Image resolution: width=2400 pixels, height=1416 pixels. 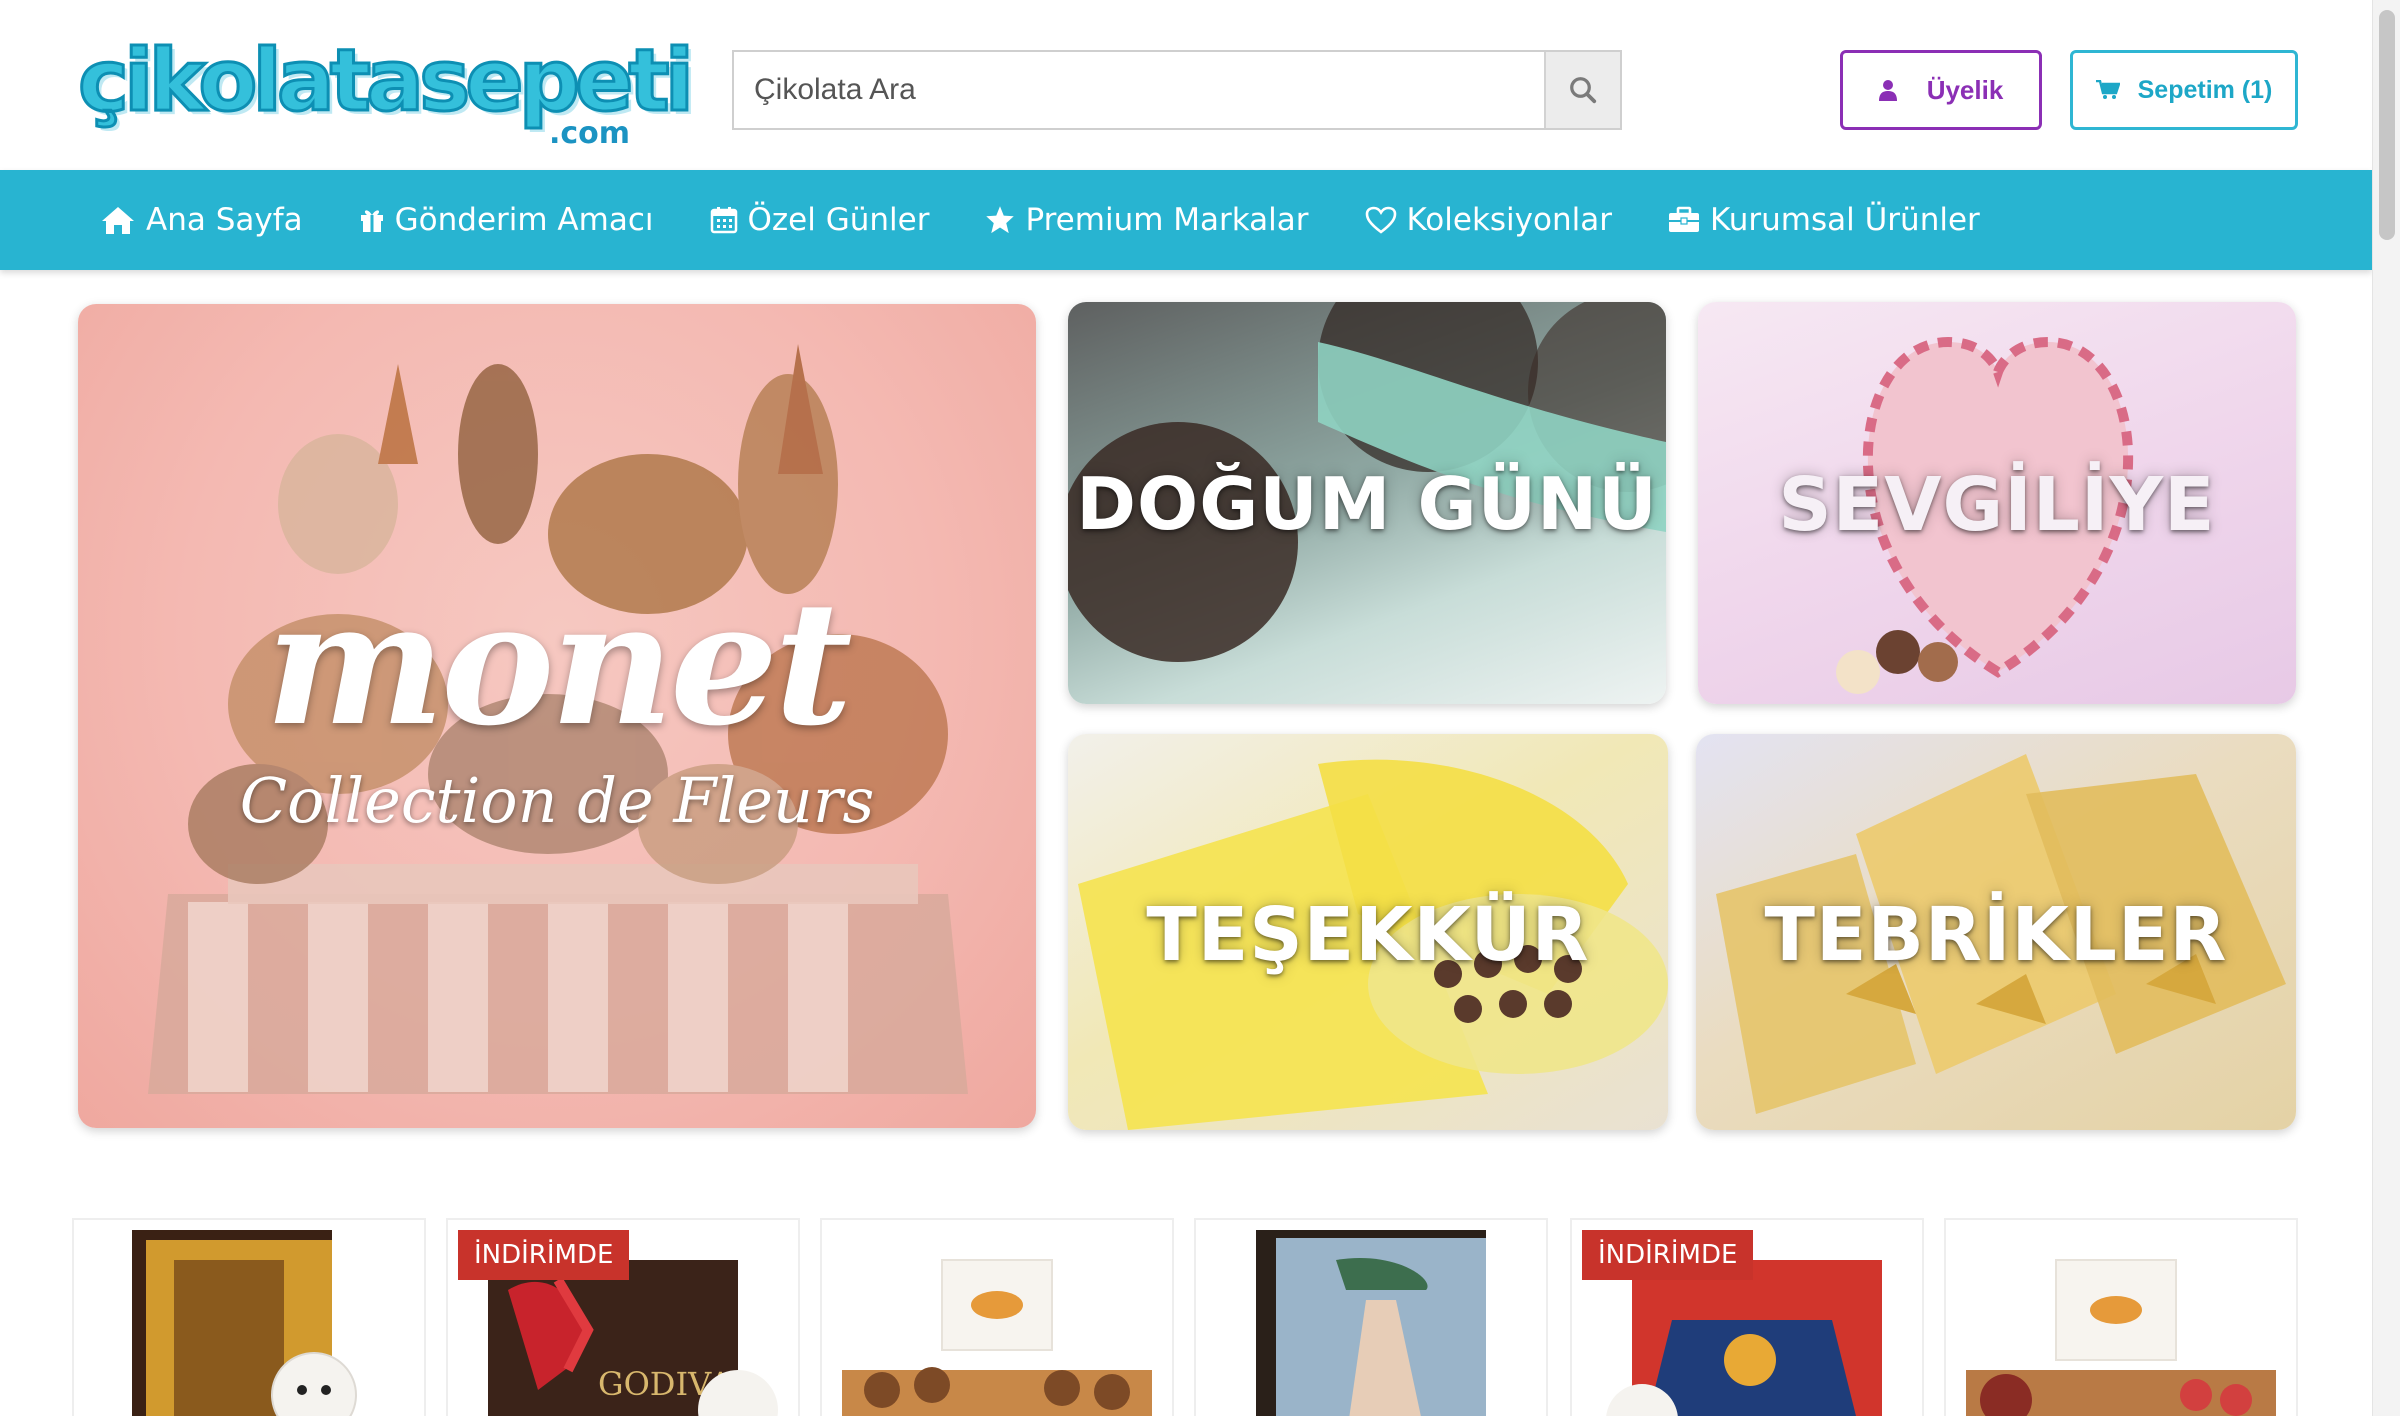 I want to click on monet-title: monet, so click(x=559, y=664).